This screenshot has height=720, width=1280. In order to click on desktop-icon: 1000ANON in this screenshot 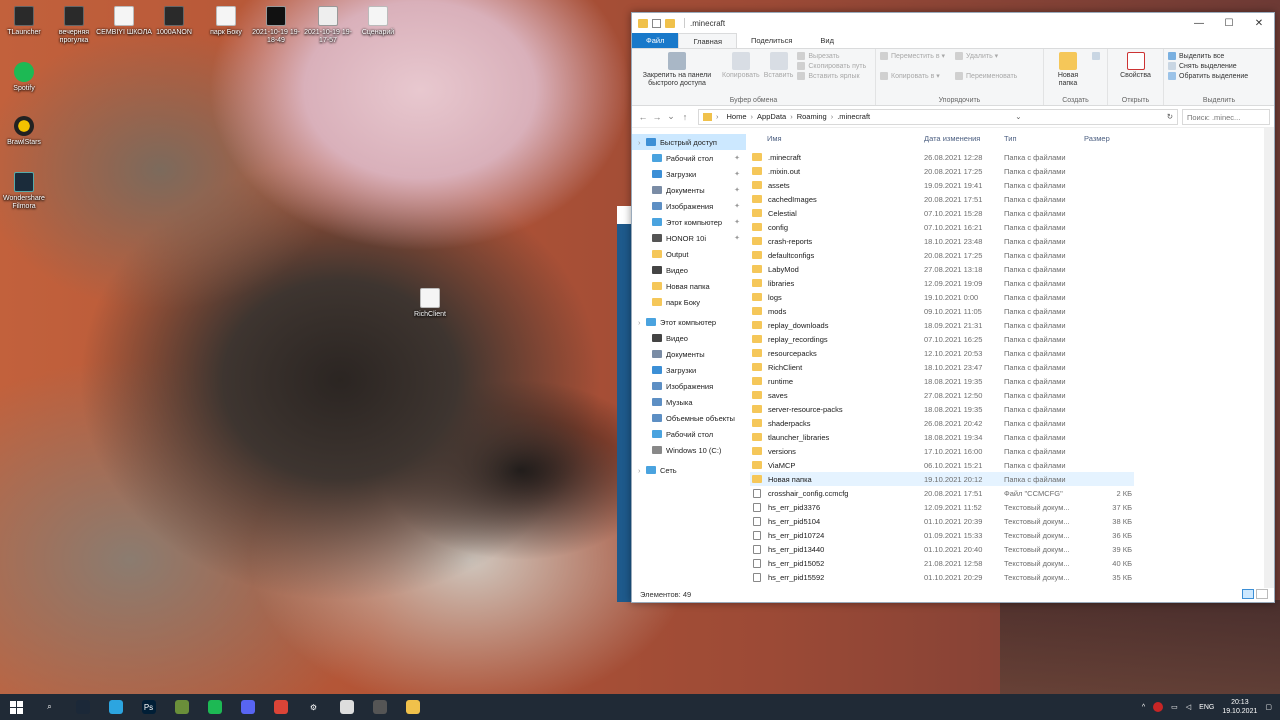, I will do `click(174, 21)`.